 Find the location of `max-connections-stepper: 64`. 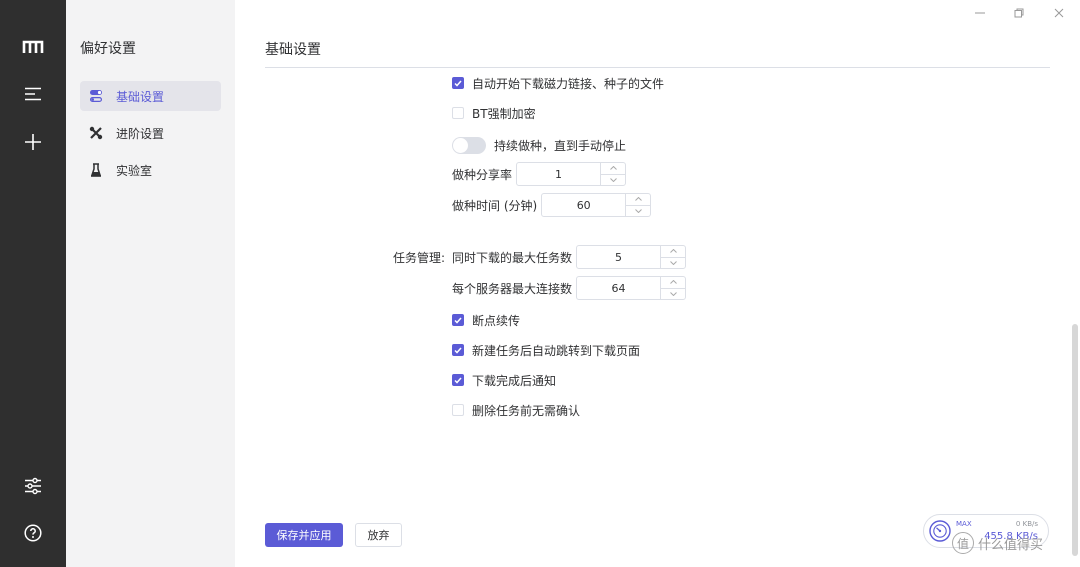

max-connections-stepper: 64 is located at coordinates (631, 288).